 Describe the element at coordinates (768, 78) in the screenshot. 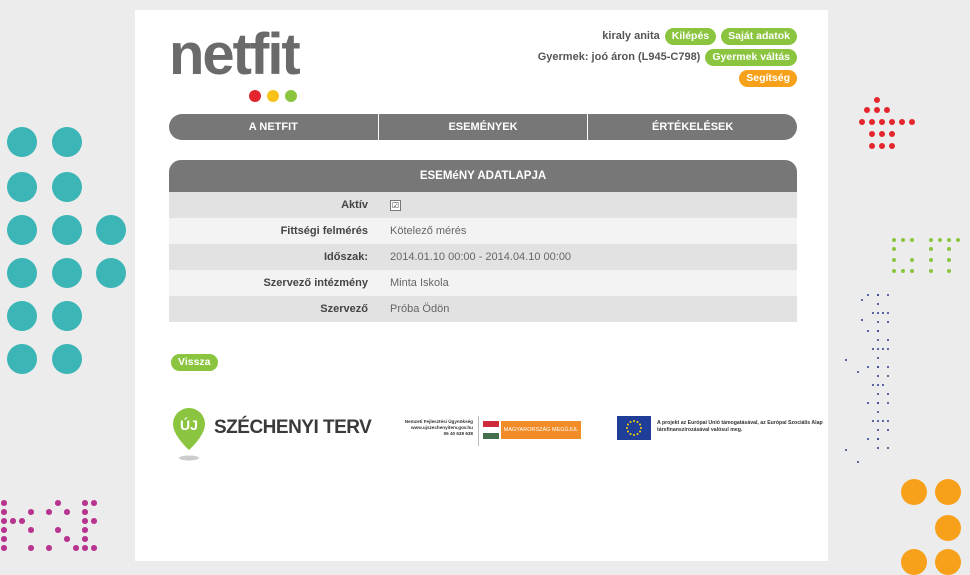

I see `help-button: Segítség` at that location.